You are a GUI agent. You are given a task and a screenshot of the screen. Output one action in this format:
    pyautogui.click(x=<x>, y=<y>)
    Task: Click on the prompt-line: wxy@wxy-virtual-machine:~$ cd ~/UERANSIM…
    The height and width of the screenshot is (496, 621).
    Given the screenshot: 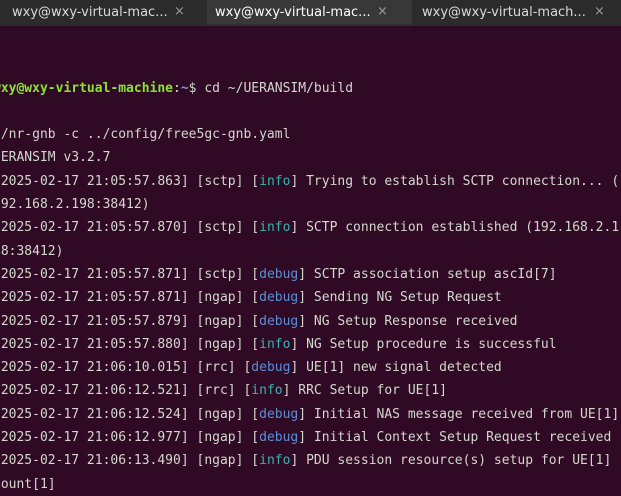 What is the action you would take?
    pyautogui.click(x=310, y=88)
    